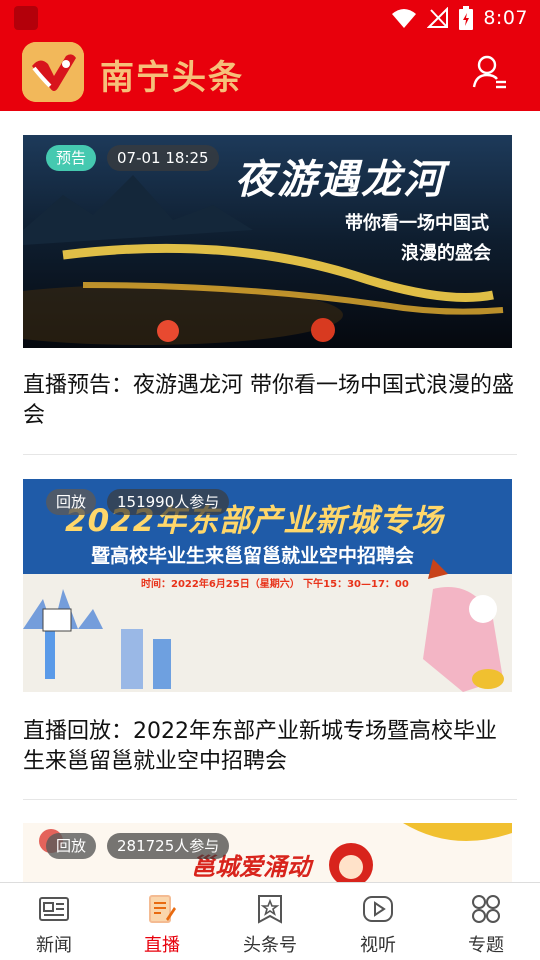 The image size is (540, 960). Describe the element at coordinates (172, 78) in the screenshot. I see `app-title: 南宁头条` at that location.